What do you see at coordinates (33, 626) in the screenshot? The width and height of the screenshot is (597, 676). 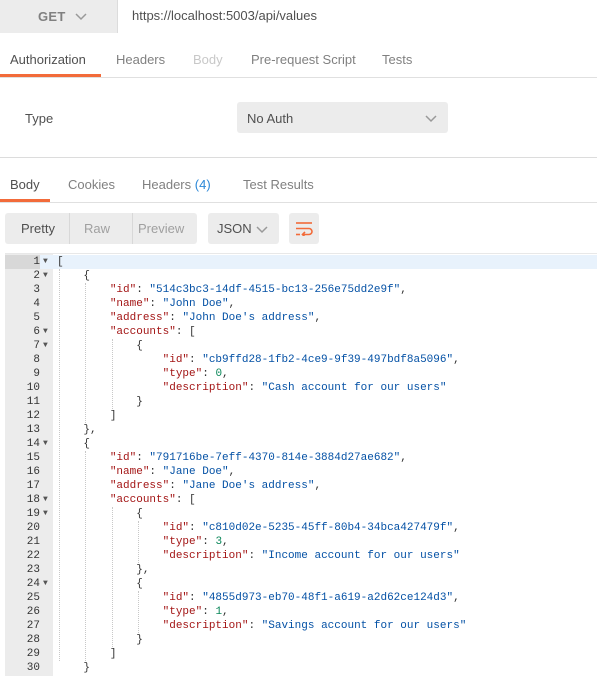 I see `line-number: 27` at bounding box center [33, 626].